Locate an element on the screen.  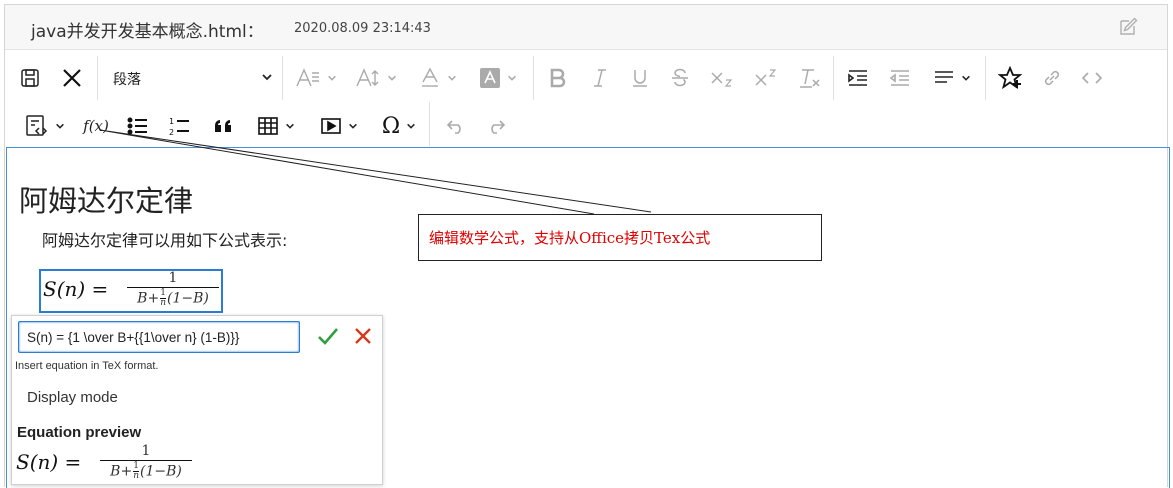
outdent-icon is located at coordinates (900, 78).